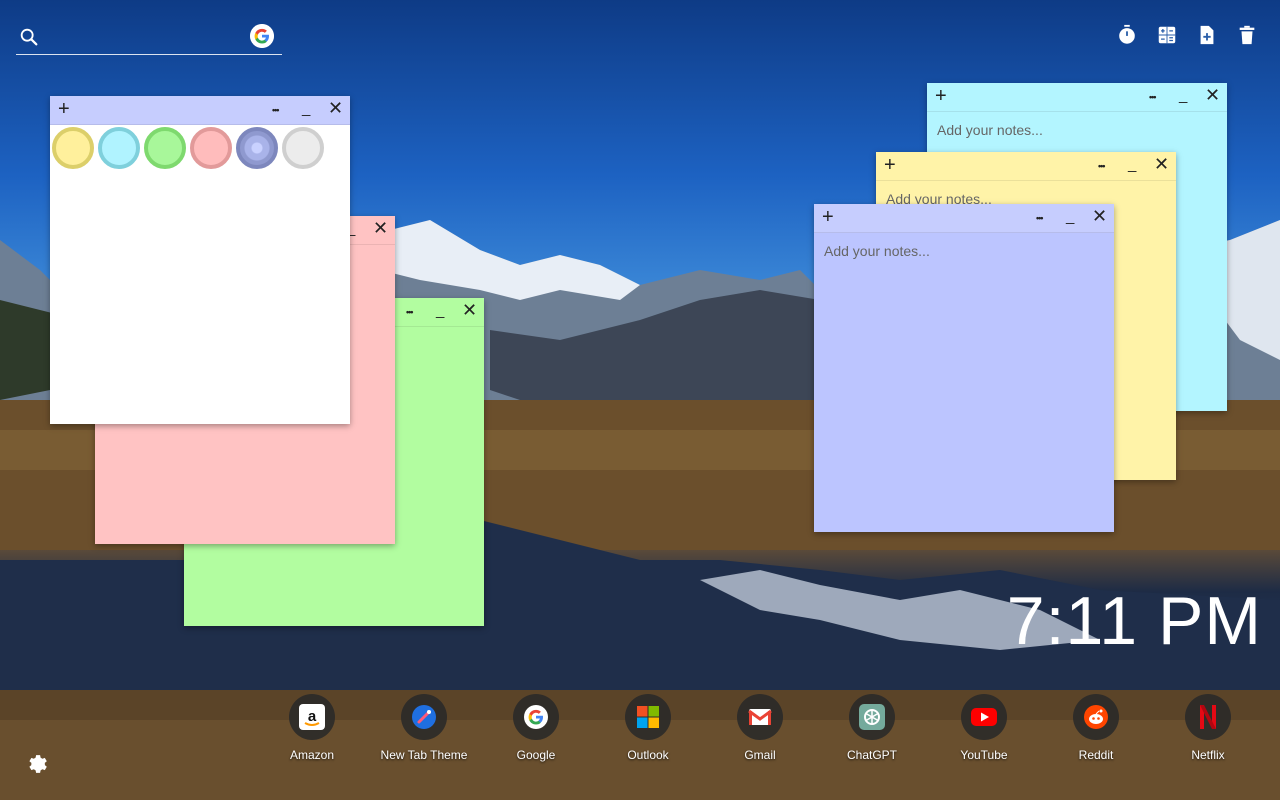 This screenshot has height=800, width=1280. I want to click on search-bar, so click(149, 38).